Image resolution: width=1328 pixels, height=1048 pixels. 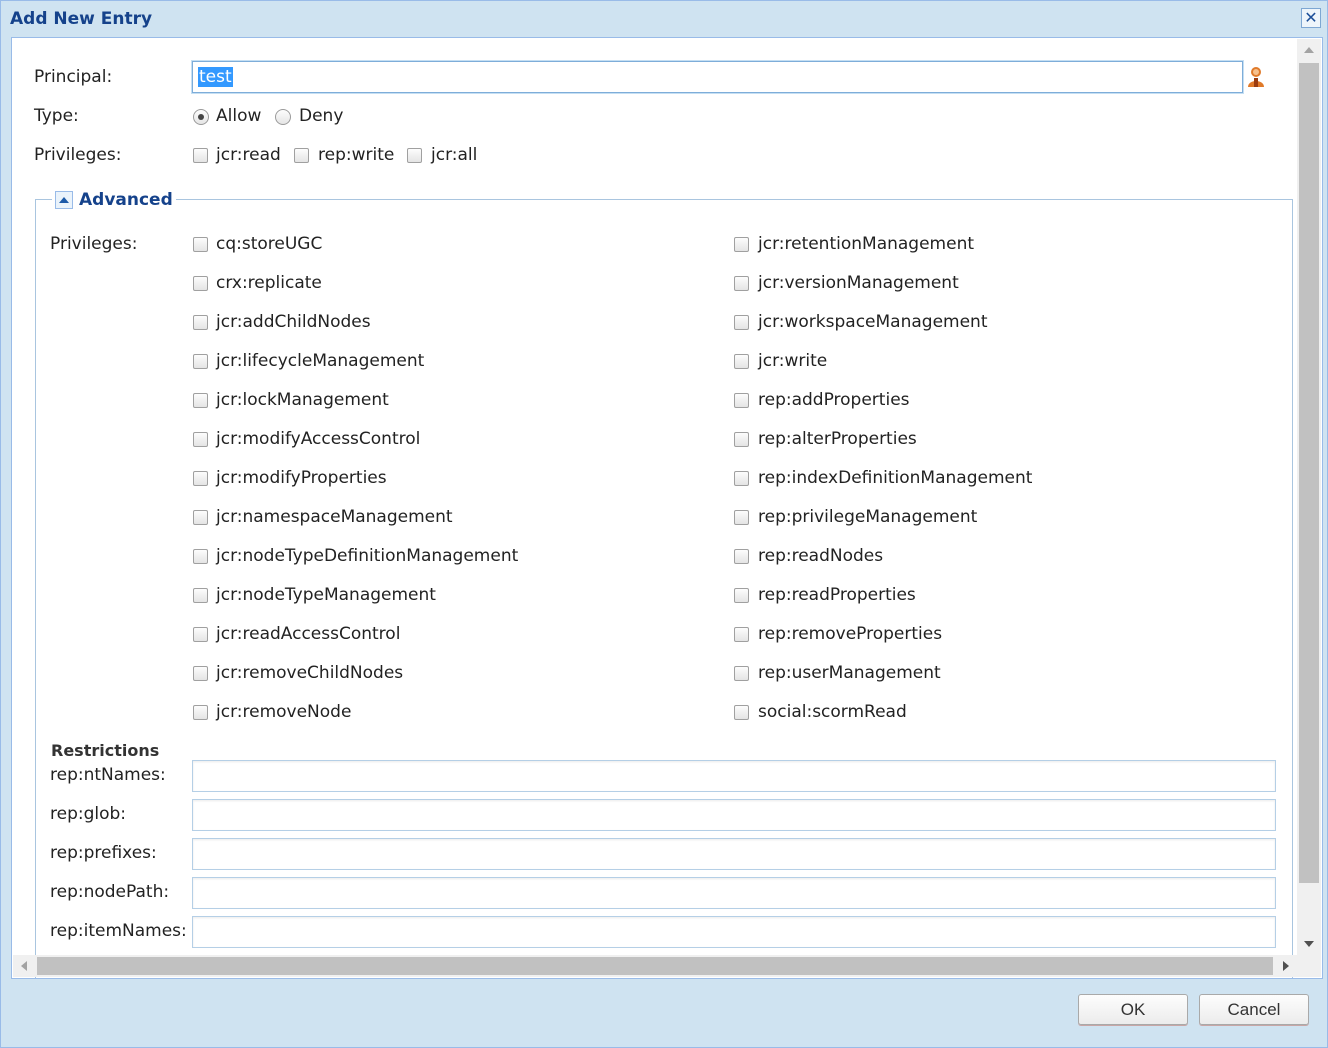 I want to click on privilege-label: cq:storeUGC, so click(x=269, y=244).